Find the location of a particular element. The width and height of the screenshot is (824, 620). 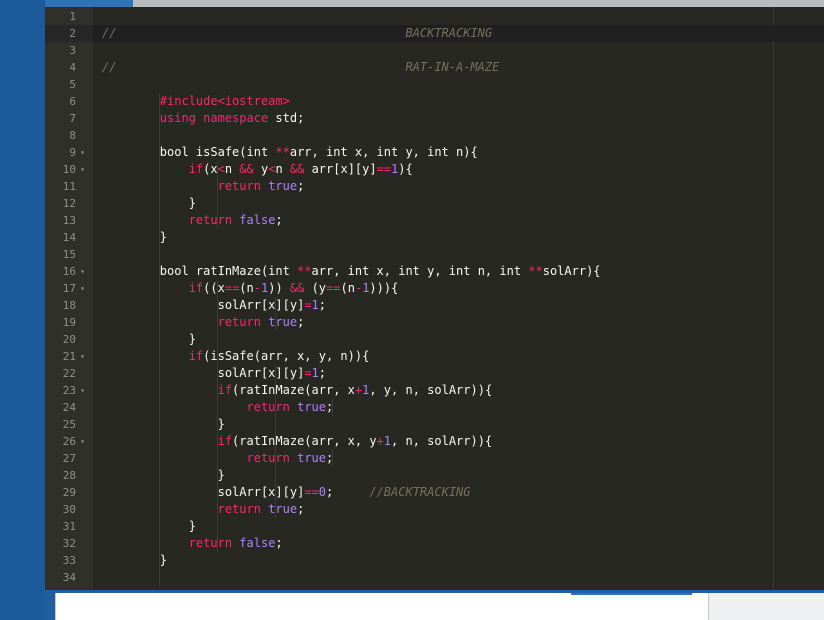

line-number: 6 is located at coordinates (72, 101).